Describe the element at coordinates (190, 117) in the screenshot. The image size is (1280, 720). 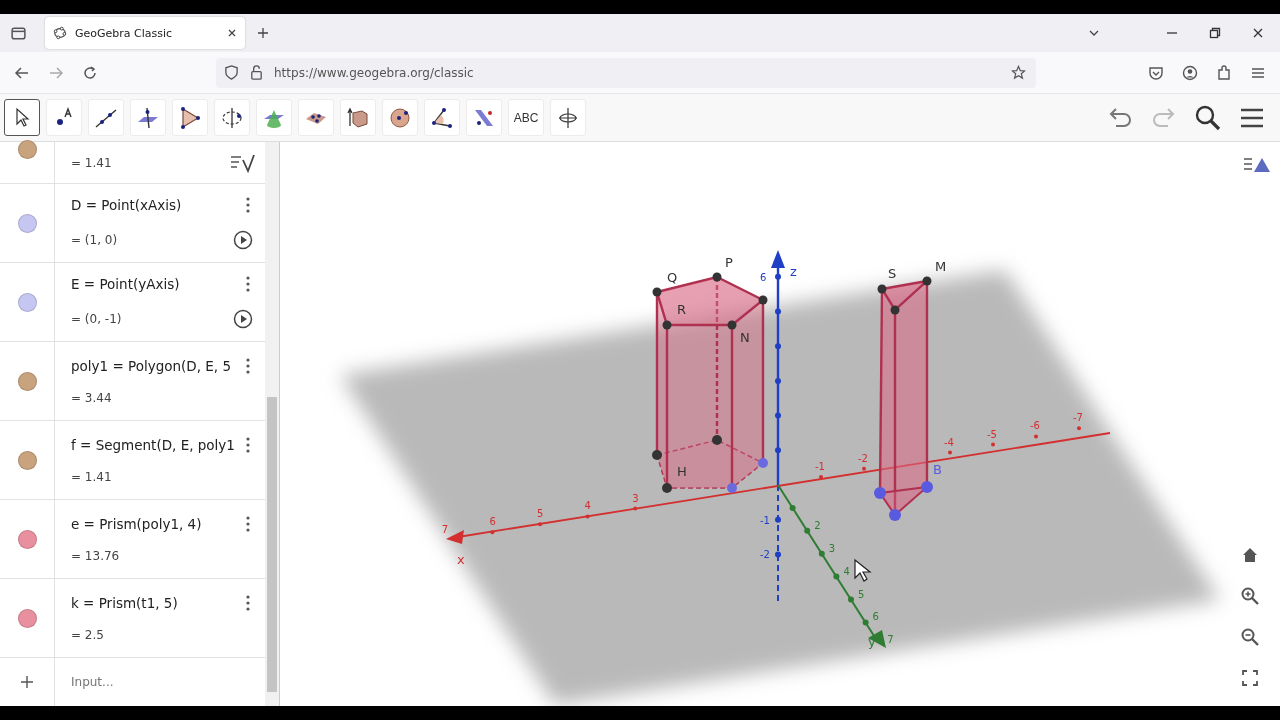
I see `triangle-icon` at that location.